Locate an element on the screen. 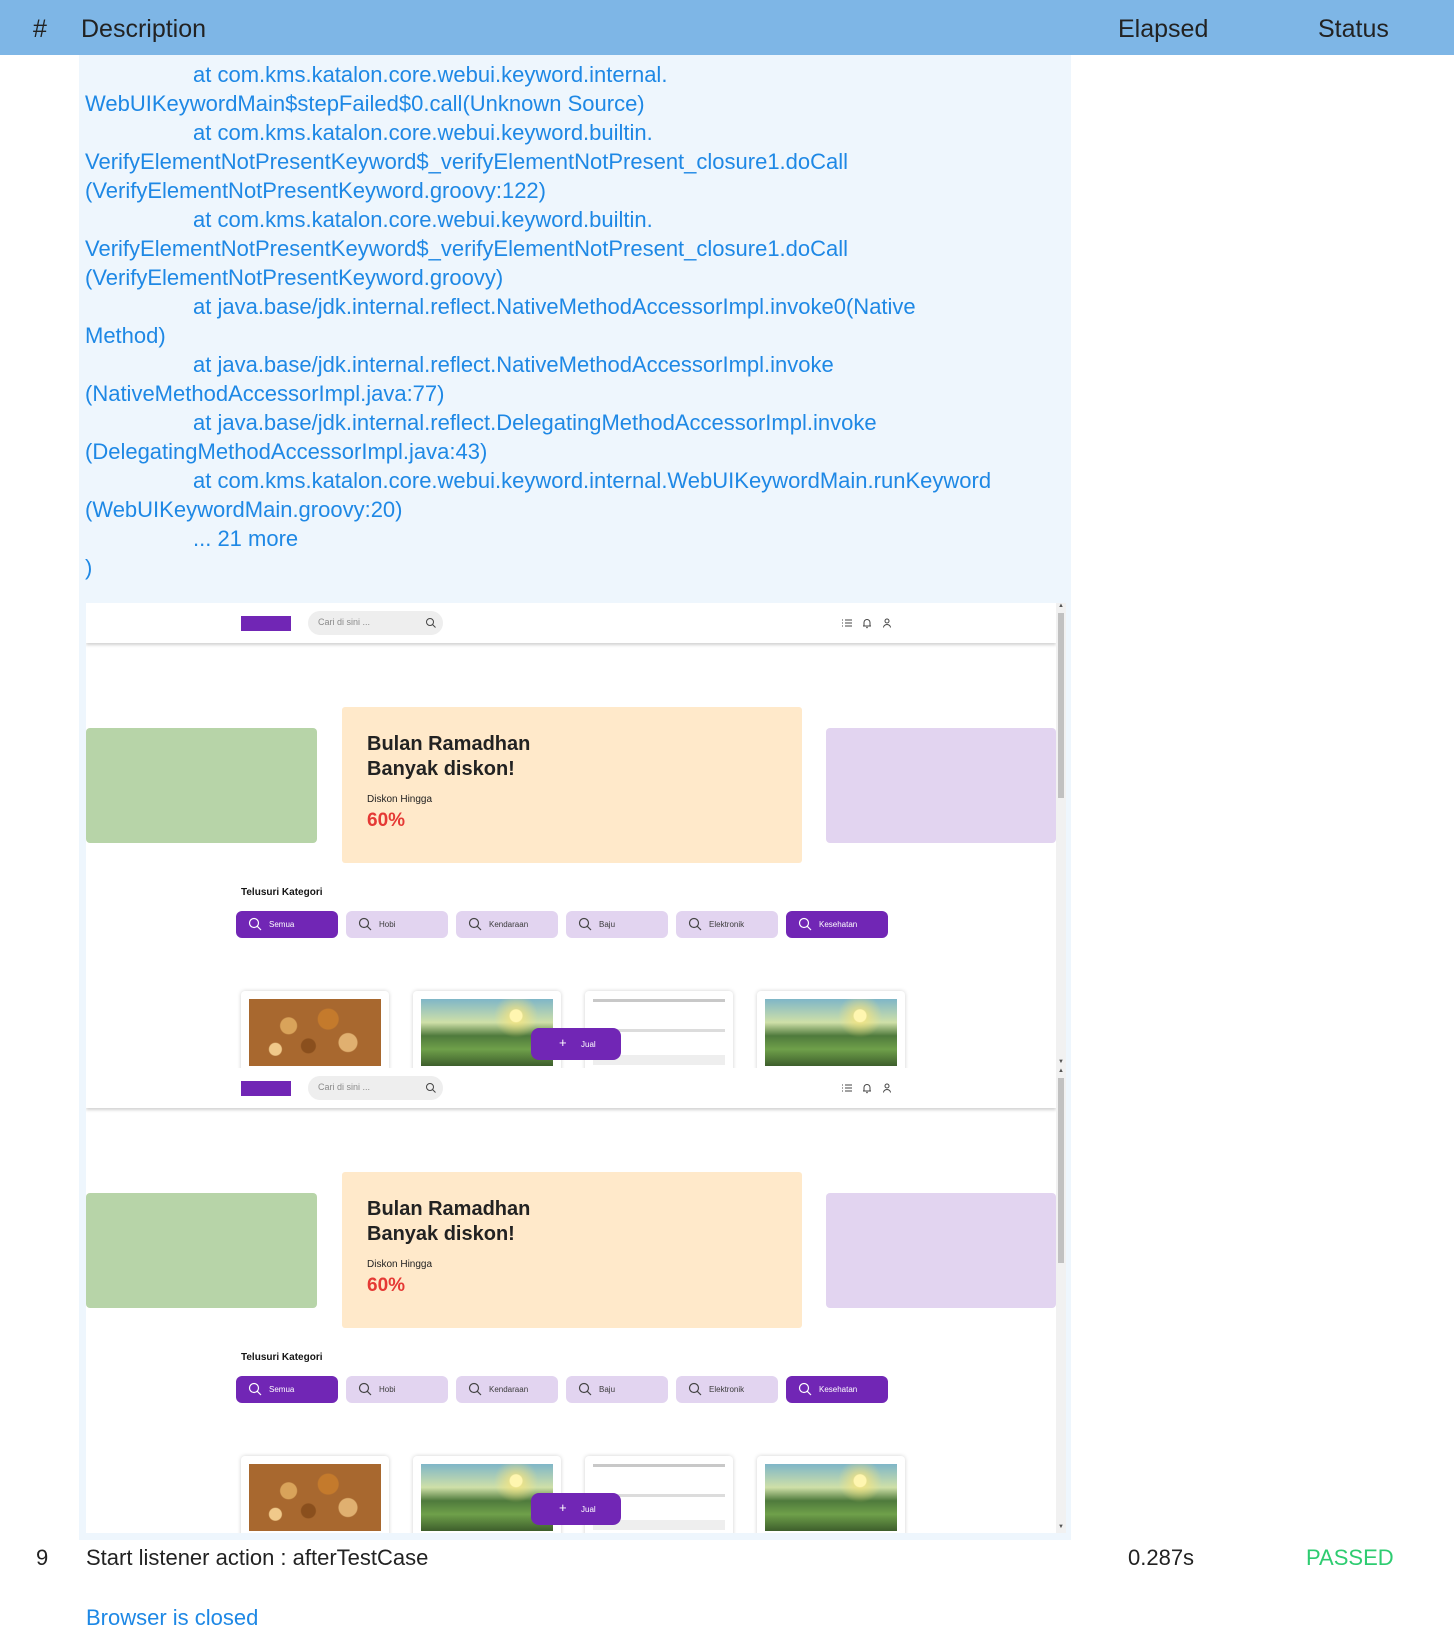 Image resolution: width=1454 pixels, height=1634 pixels. category-title: Telusuri Kategori is located at coordinates (282, 1357).